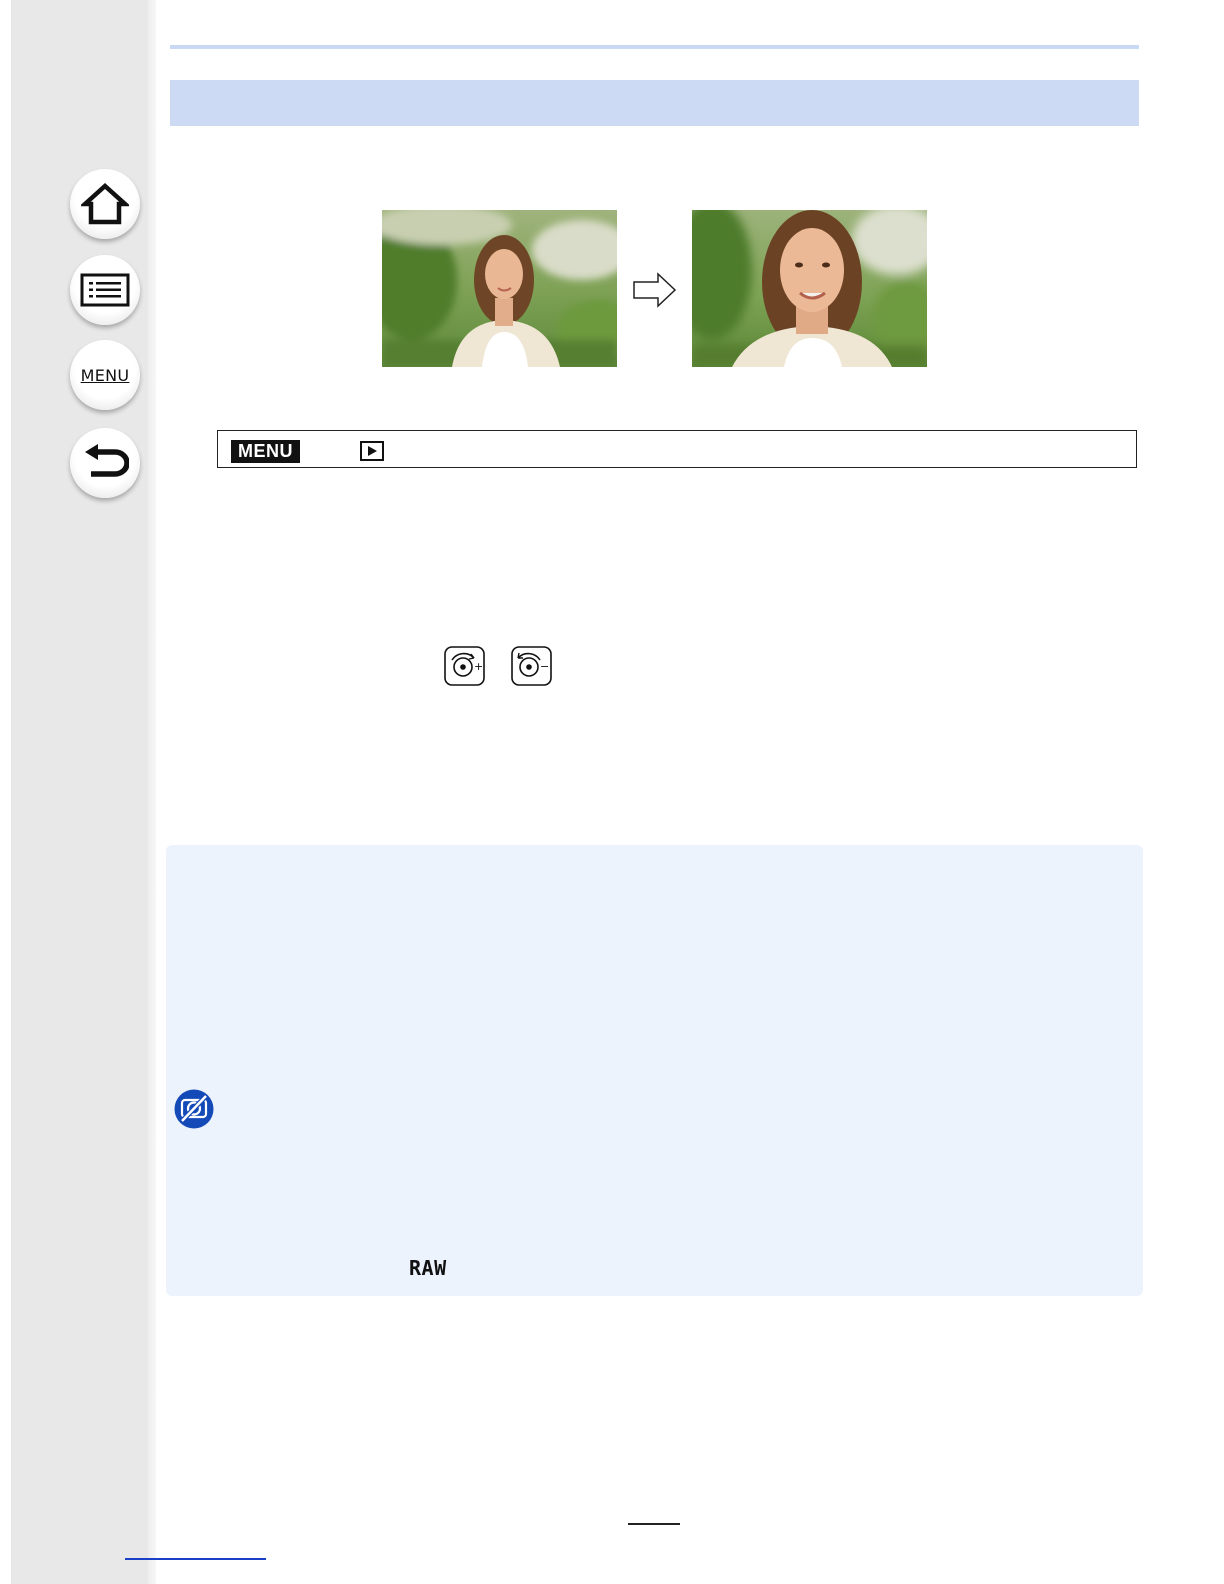 The image size is (1224, 1584). Describe the element at coordinates (195, 1559) in the screenshot. I see `link-underline` at that location.